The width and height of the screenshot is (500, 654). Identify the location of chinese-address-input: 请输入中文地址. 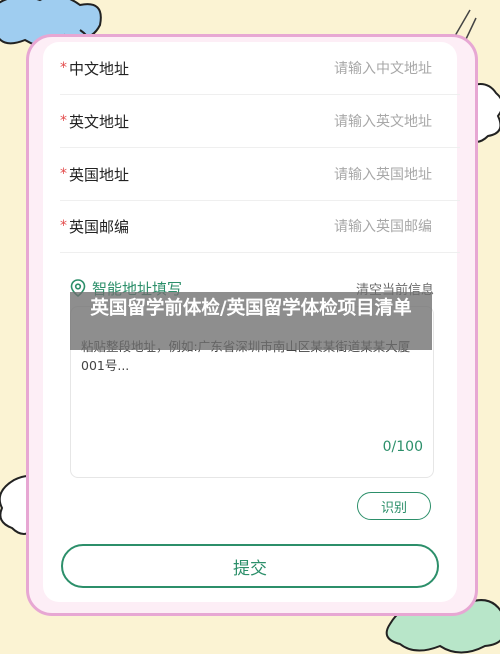
(383, 68).